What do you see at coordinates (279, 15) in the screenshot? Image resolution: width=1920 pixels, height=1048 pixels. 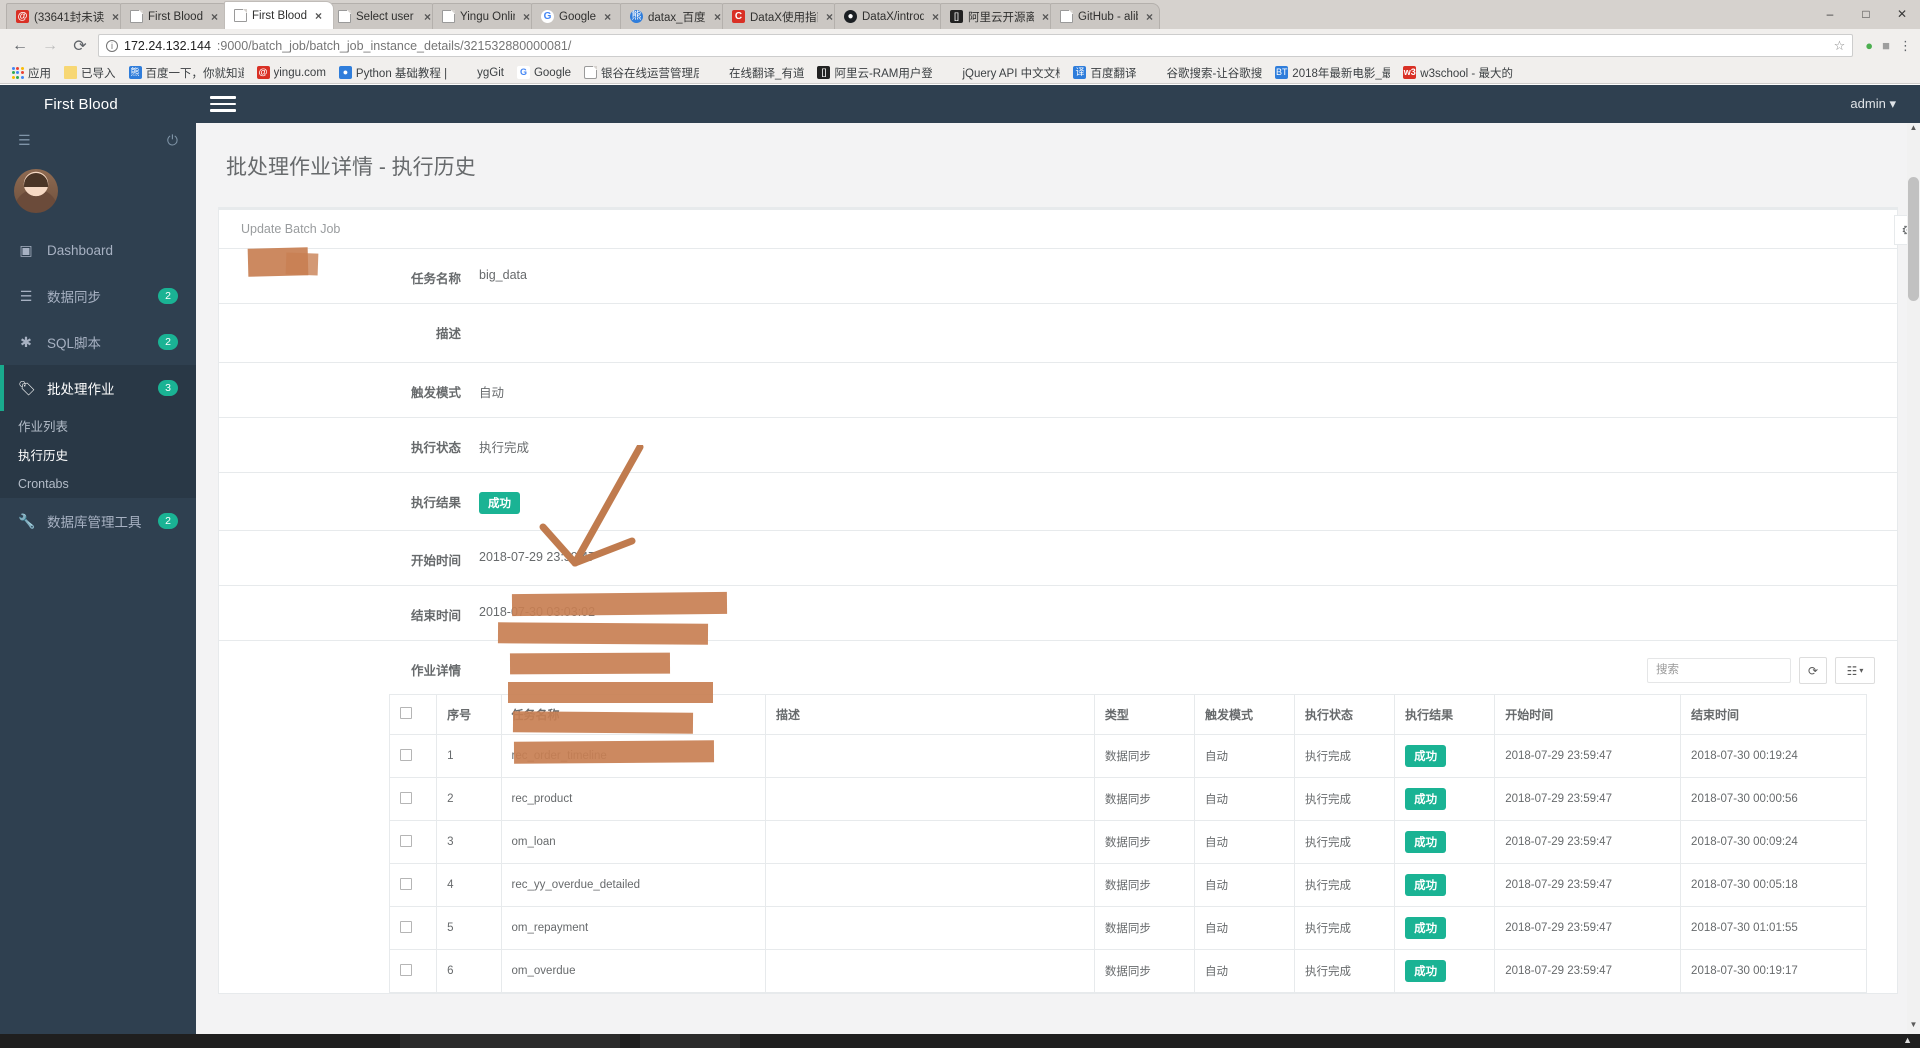 I see `browser-tab-3: First Blood ×` at bounding box center [279, 15].